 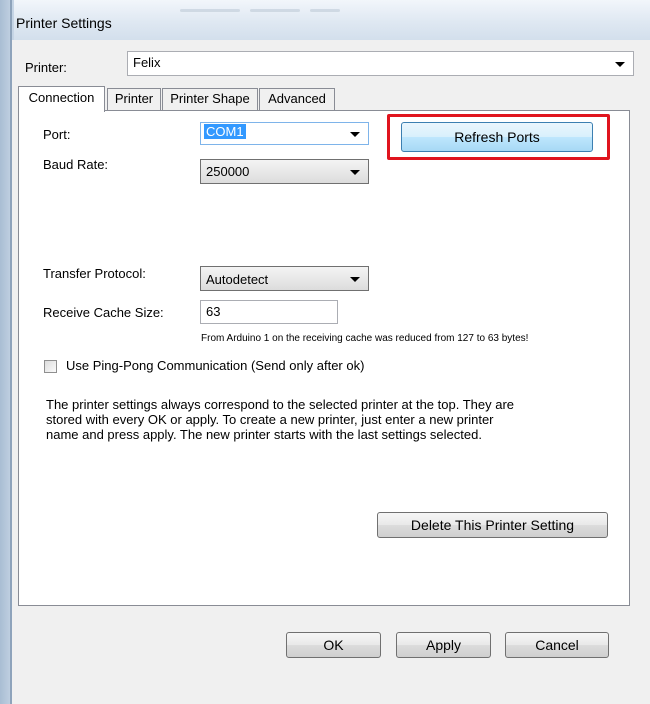 I want to click on pingpong-checkbox, so click(x=50, y=366).